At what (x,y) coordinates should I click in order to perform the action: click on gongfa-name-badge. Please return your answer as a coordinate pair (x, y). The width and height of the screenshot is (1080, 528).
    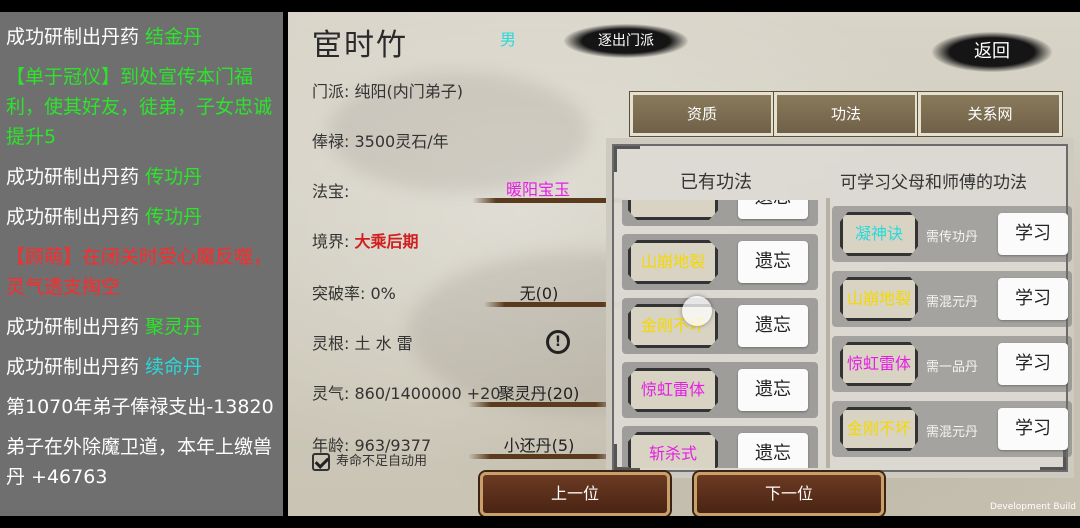
    Looking at the image, I should click on (673, 210).